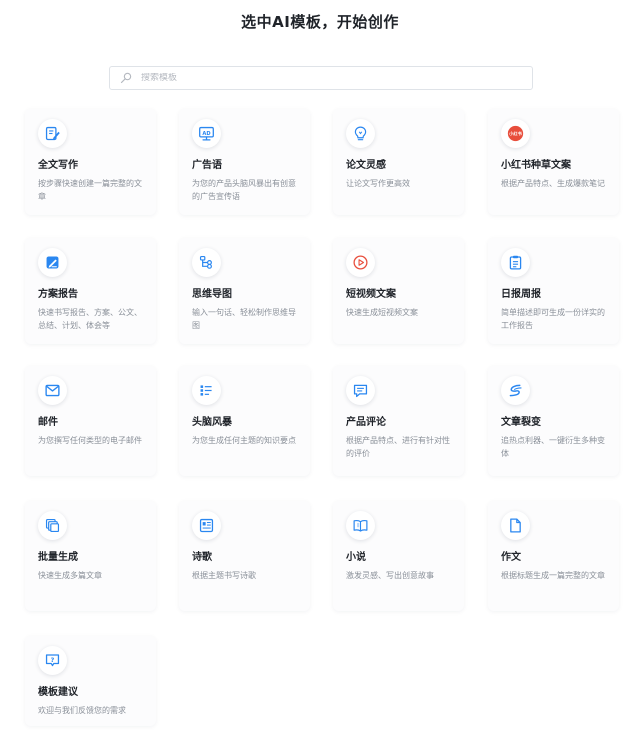  Describe the element at coordinates (536, 165) in the screenshot. I see `template-title: 小红书种草文案` at that location.